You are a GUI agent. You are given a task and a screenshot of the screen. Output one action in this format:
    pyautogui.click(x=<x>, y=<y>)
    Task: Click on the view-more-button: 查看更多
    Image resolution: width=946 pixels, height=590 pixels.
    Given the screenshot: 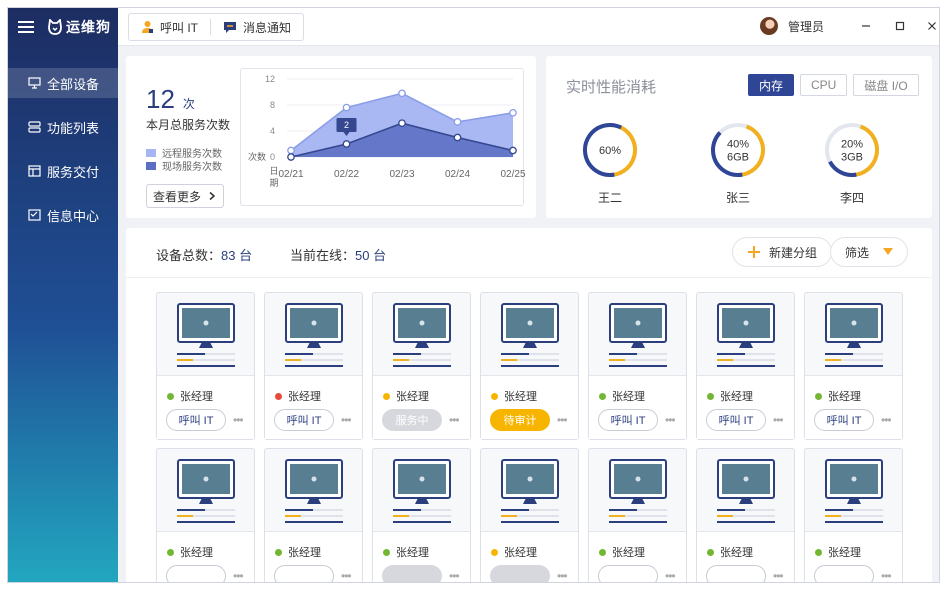 What is the action you would take?
    pyautogui.click(x=185, y=196)
    